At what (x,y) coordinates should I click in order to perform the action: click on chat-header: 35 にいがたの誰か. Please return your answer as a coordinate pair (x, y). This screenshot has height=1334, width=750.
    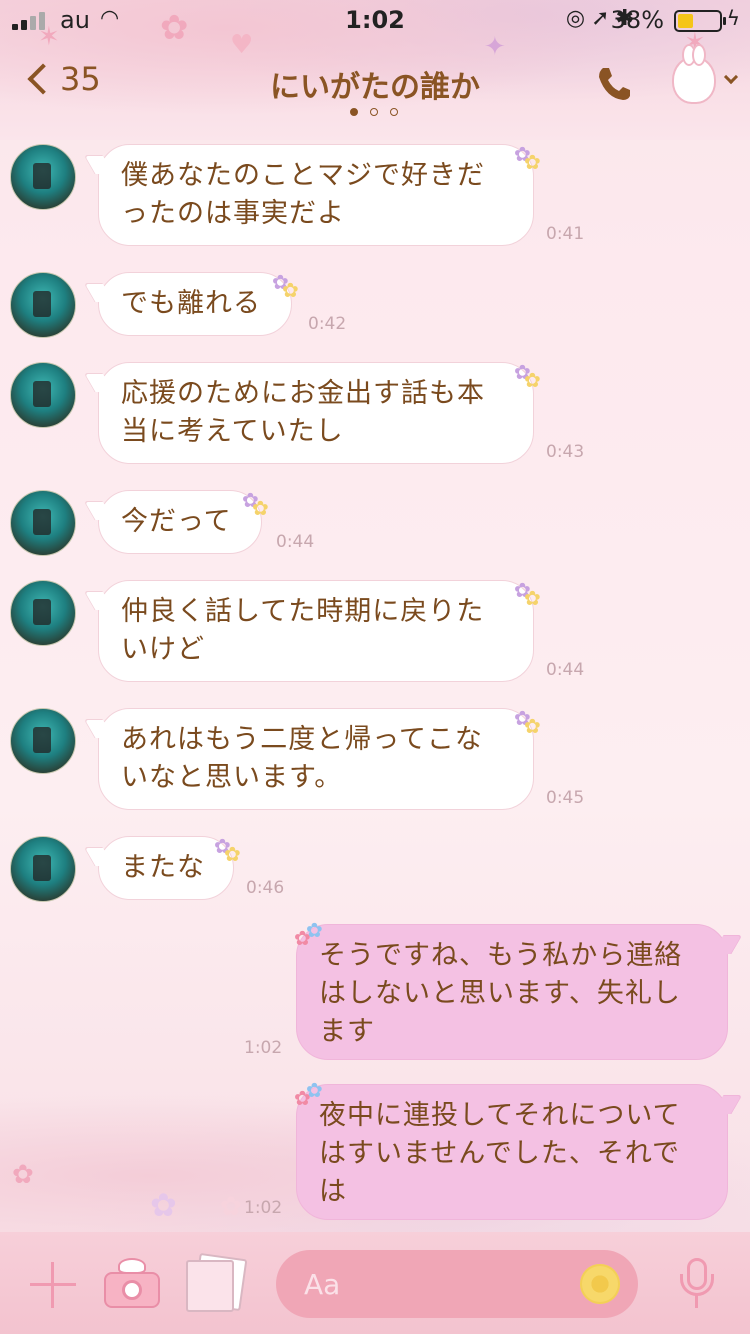
    Looking at the image, I should click on (375, 82).